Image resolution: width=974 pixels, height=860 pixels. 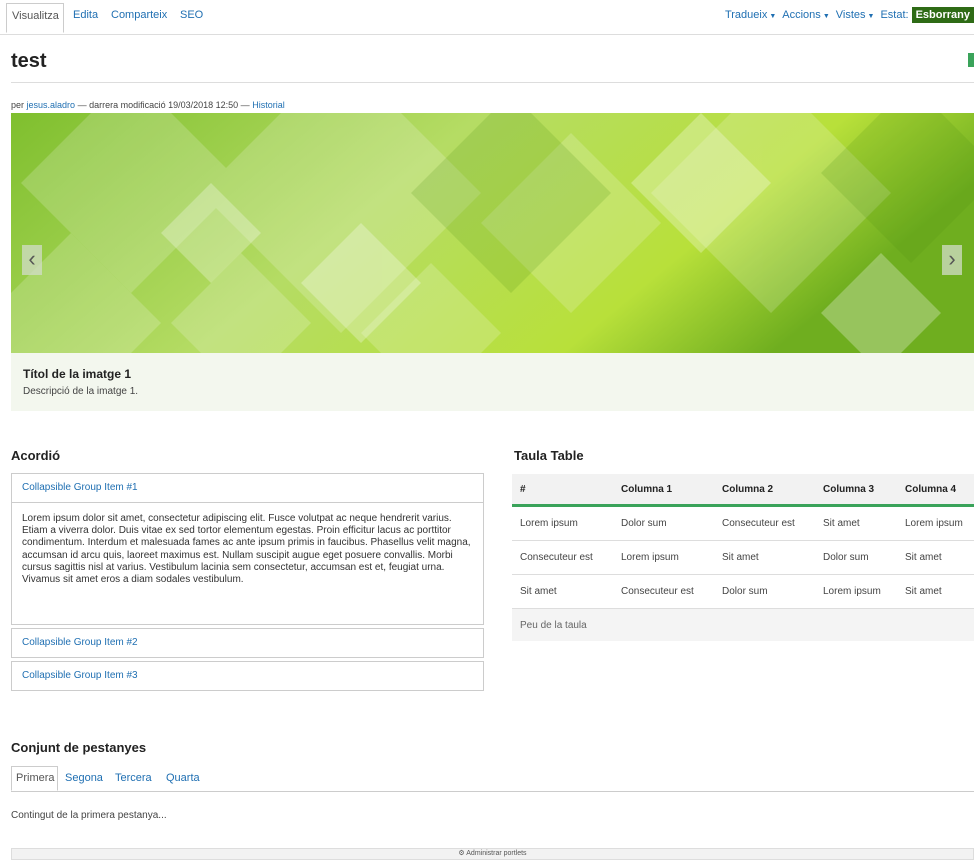 I want to click on manage-portlets-label: Administrar portlets, so click(x=496, y=853).